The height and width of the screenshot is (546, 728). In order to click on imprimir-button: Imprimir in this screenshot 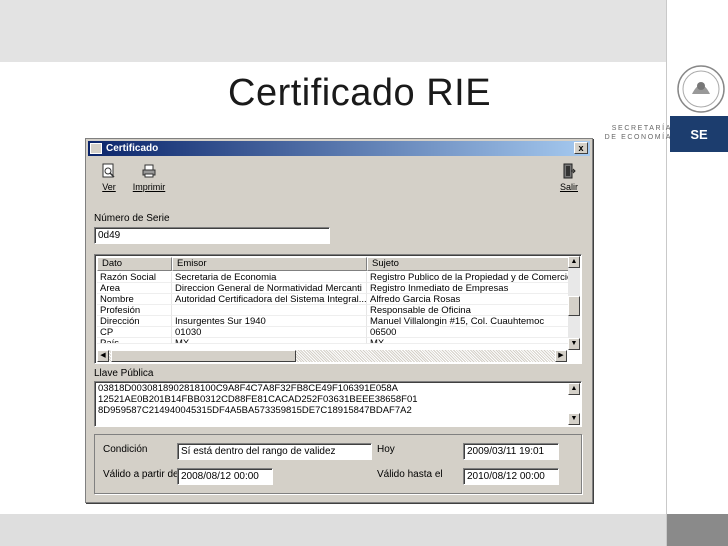, I will do `click(149, 183)`.